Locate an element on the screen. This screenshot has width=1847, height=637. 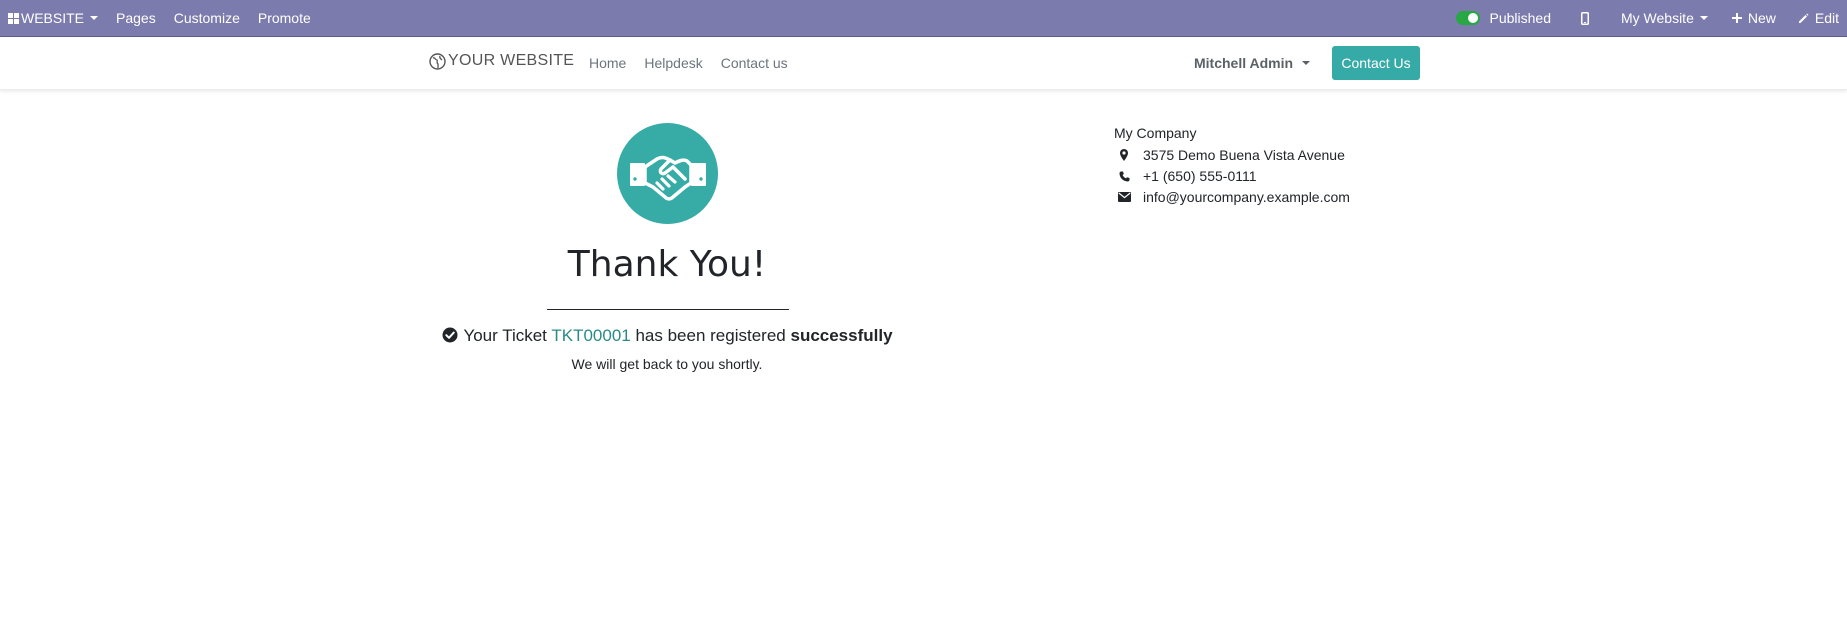
published-toggle: Published is located at coordinates (1503, 18).